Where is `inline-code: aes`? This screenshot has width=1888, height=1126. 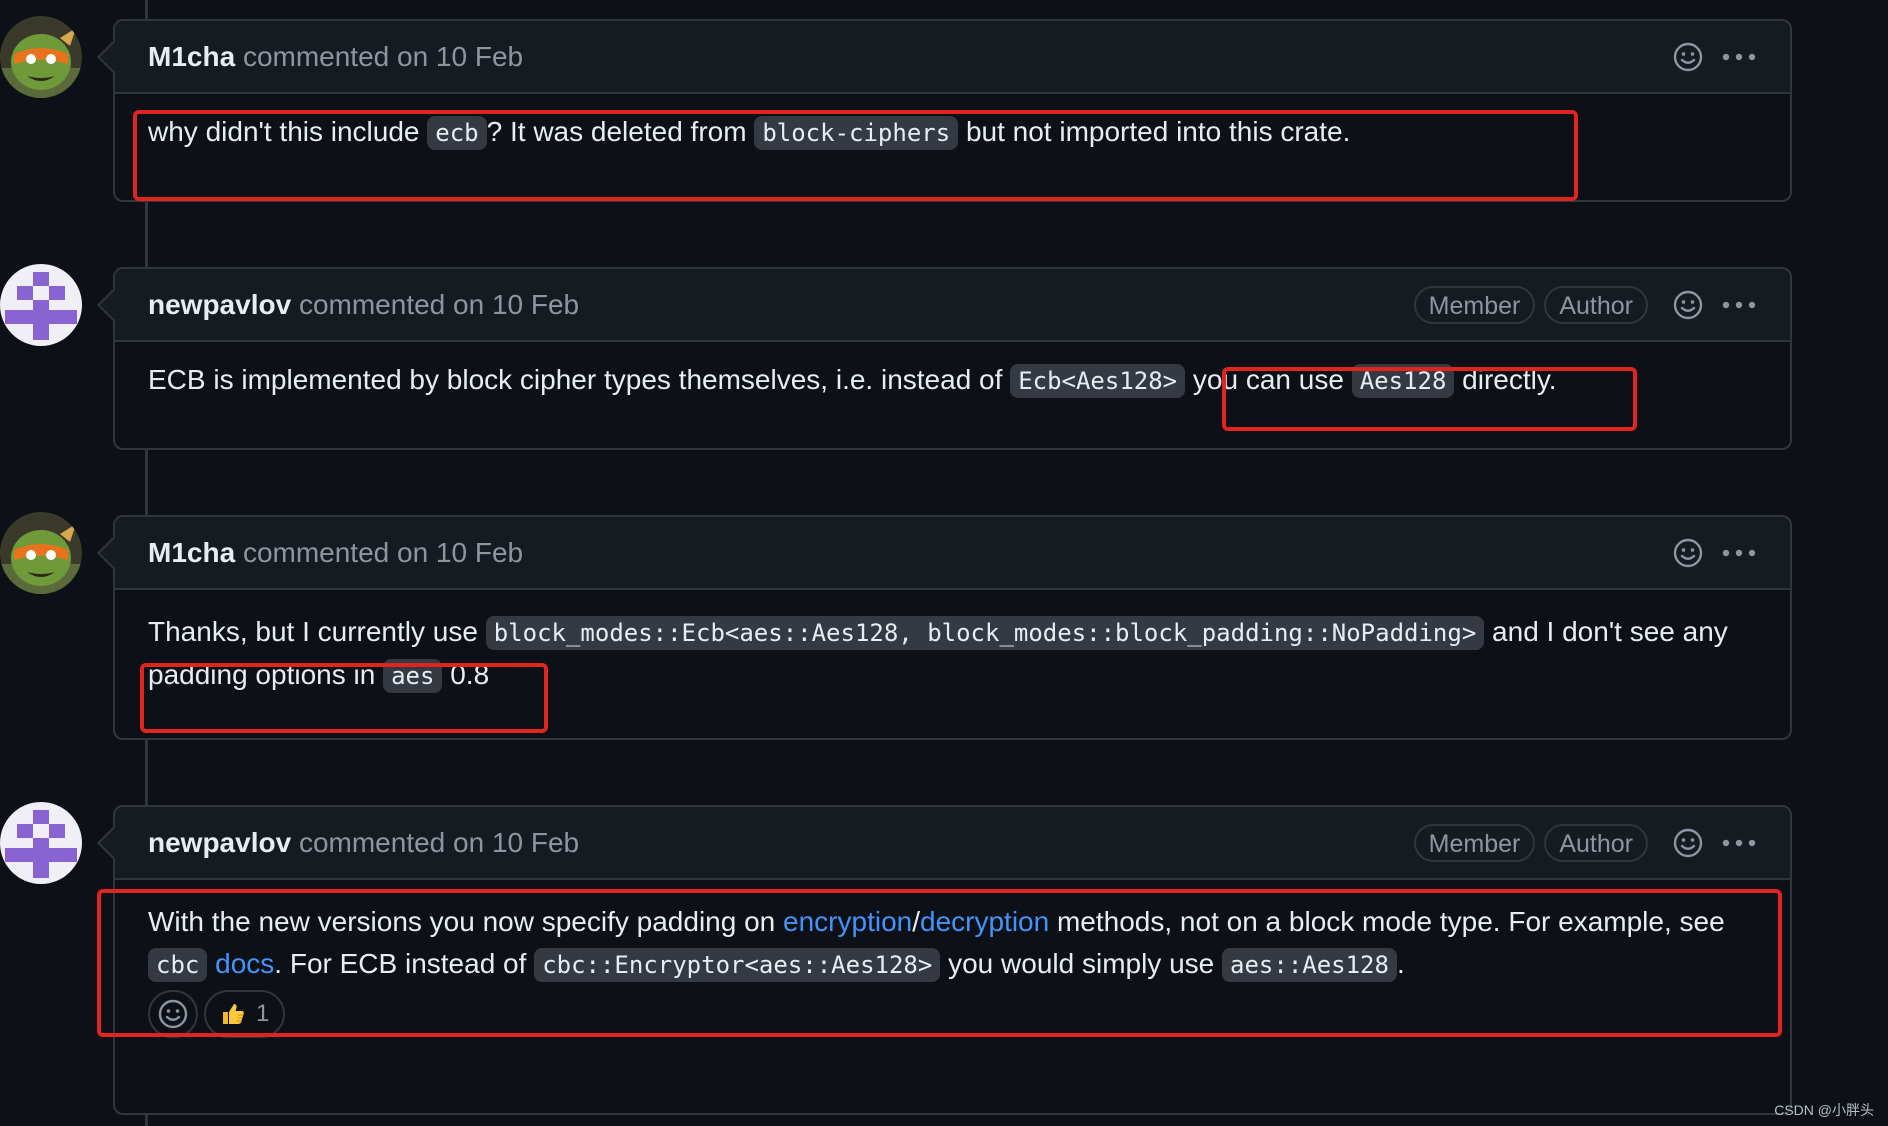 inline-code: aes is located at coordinates (413, 676).